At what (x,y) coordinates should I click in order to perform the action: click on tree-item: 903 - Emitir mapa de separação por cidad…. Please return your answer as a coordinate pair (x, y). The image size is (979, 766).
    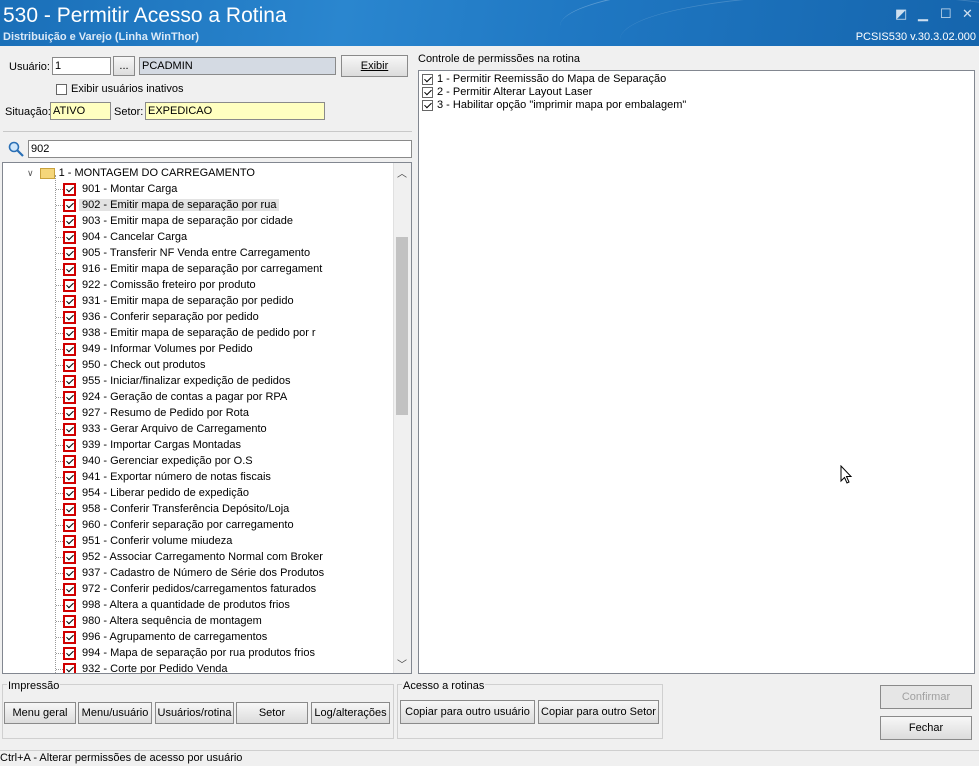
    Looking at the image, I should click on (176, 221).